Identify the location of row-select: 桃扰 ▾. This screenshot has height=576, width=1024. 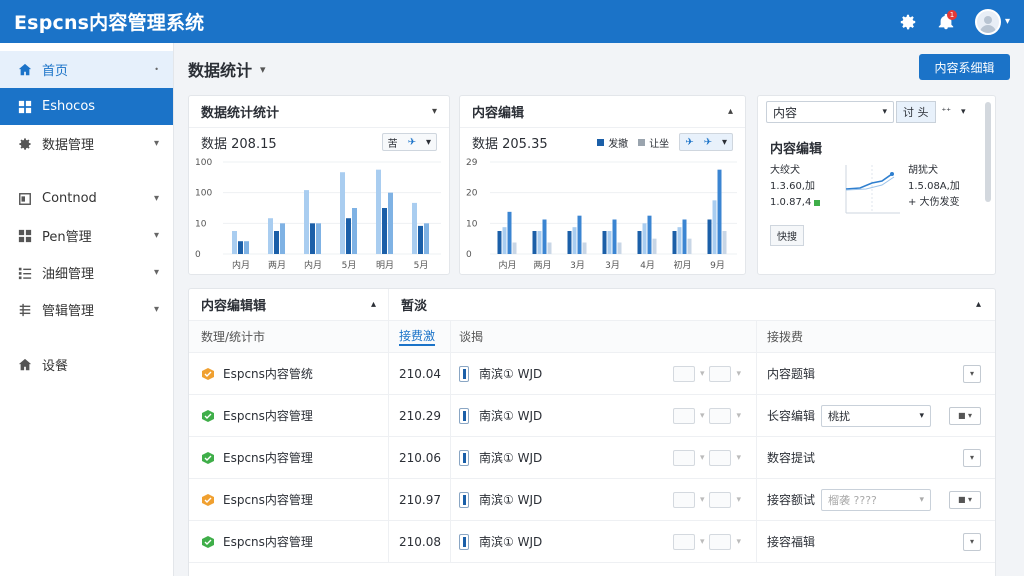
(876, 415).